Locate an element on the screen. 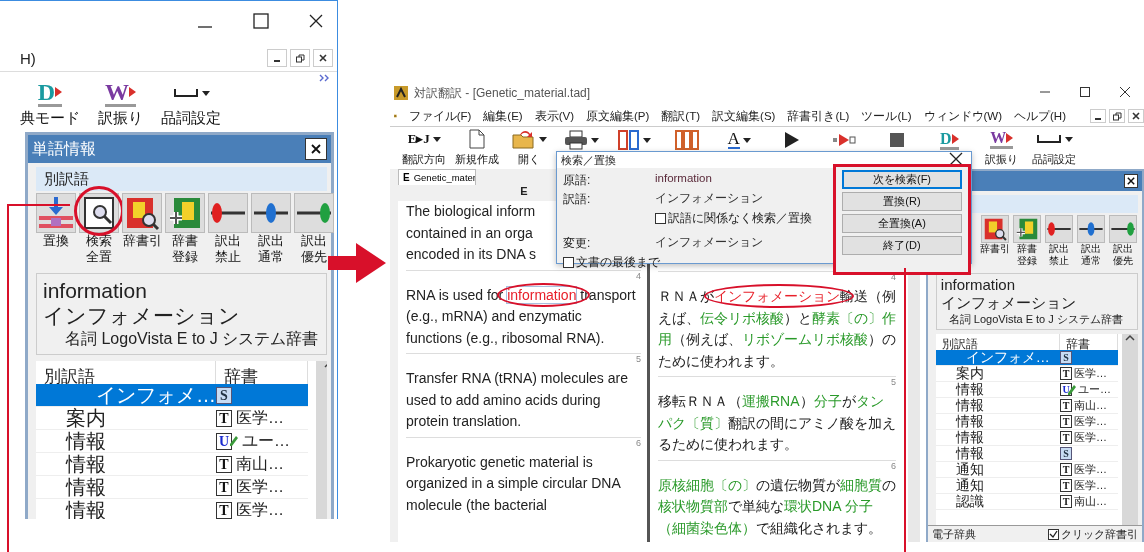 Image resolution: width=1144 pixels, height=552 pixels. toolbar-button: E▸J 翻訳方向 is located at coordinates (424, 147).